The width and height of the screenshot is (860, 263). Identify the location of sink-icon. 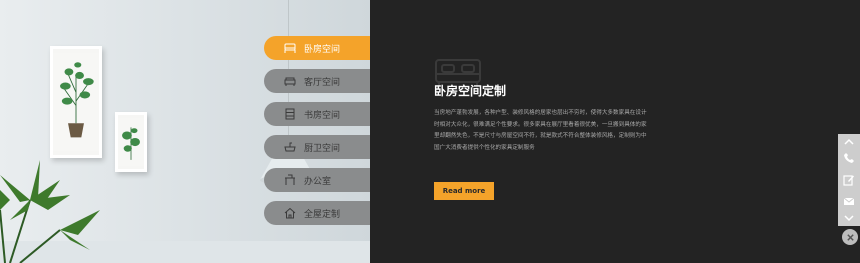
(290, 147).